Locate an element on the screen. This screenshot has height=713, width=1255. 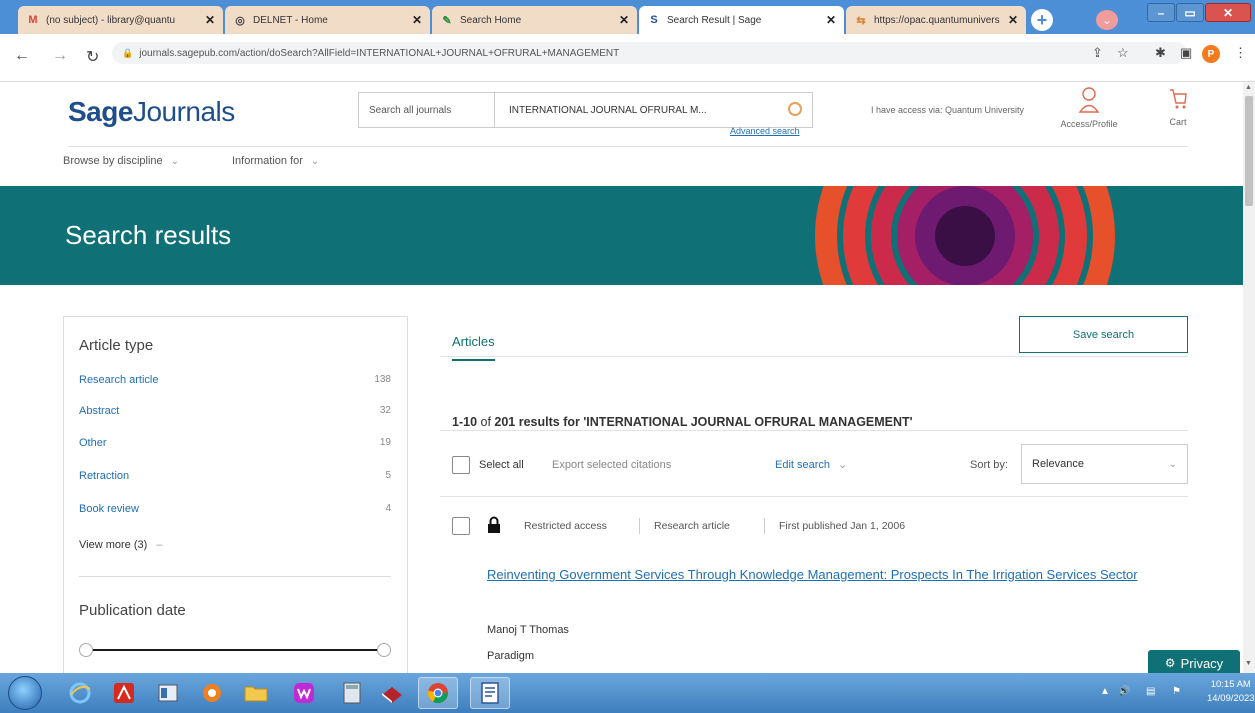
calculator-icon is located at coordinates (352, 693).